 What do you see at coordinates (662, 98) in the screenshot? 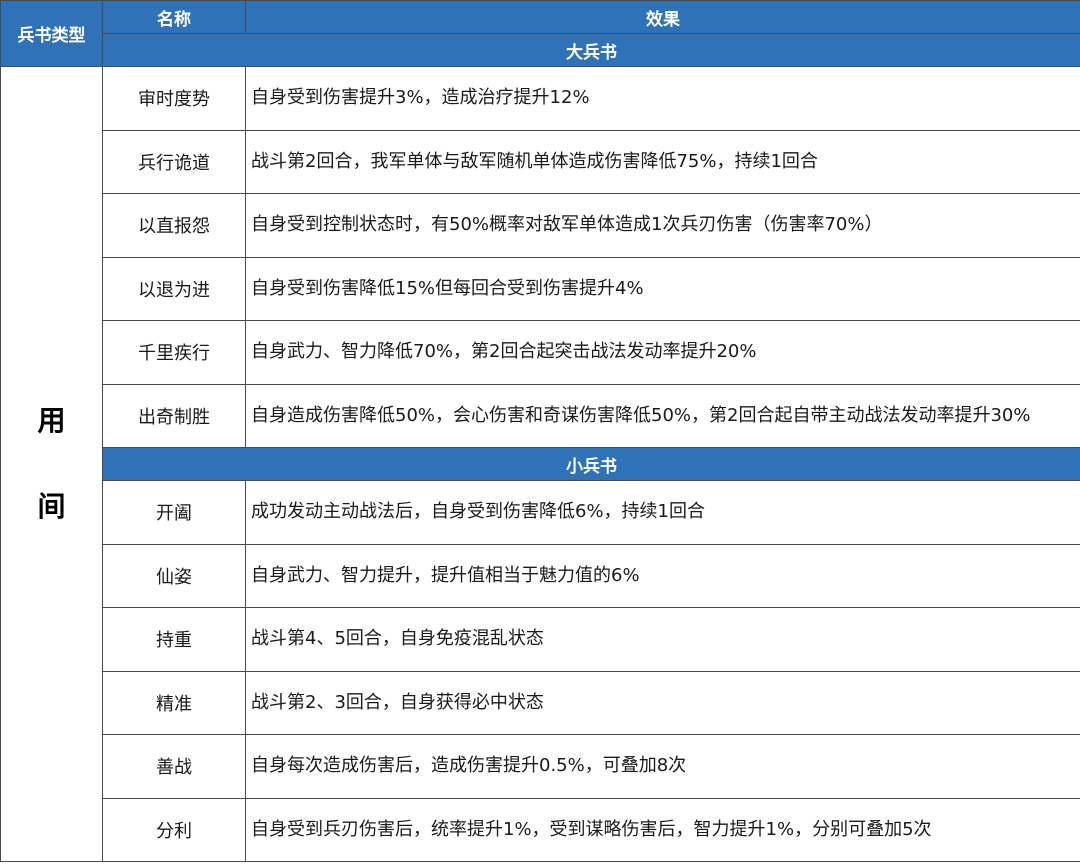
I see `effect-cell: 自身受到伤害提升3%，造成治疗提升12%` at bounding box center [662, 98].